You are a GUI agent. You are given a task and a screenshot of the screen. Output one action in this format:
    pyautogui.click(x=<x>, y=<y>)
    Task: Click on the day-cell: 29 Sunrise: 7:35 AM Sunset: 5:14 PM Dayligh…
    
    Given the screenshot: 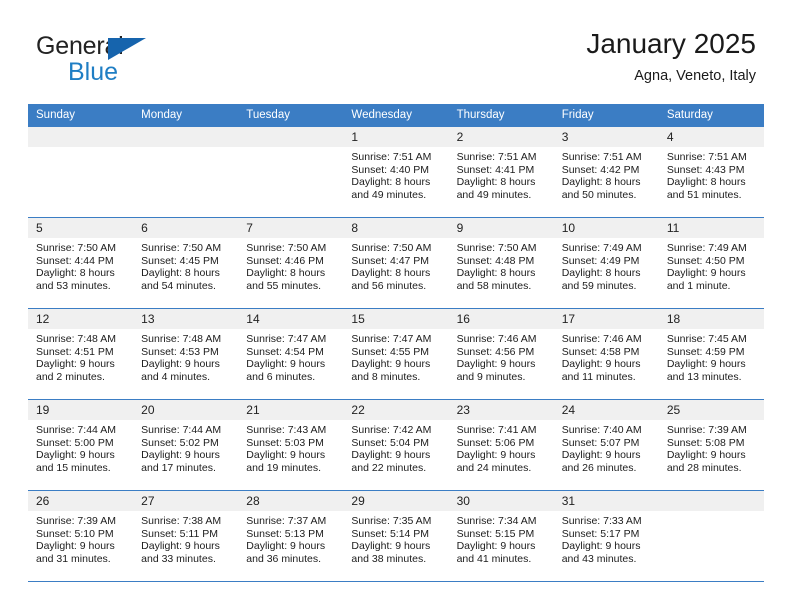 What is the action you would take?
    pyautogui.click(x=396, y=535)
    